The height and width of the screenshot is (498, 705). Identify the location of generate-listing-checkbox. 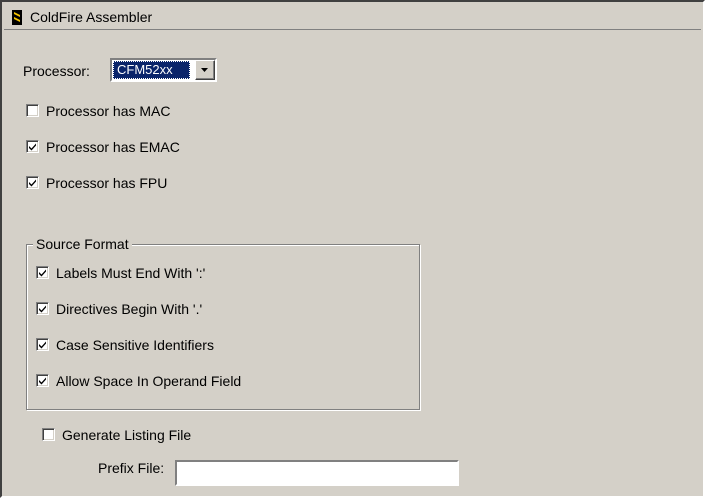
(48, 434).